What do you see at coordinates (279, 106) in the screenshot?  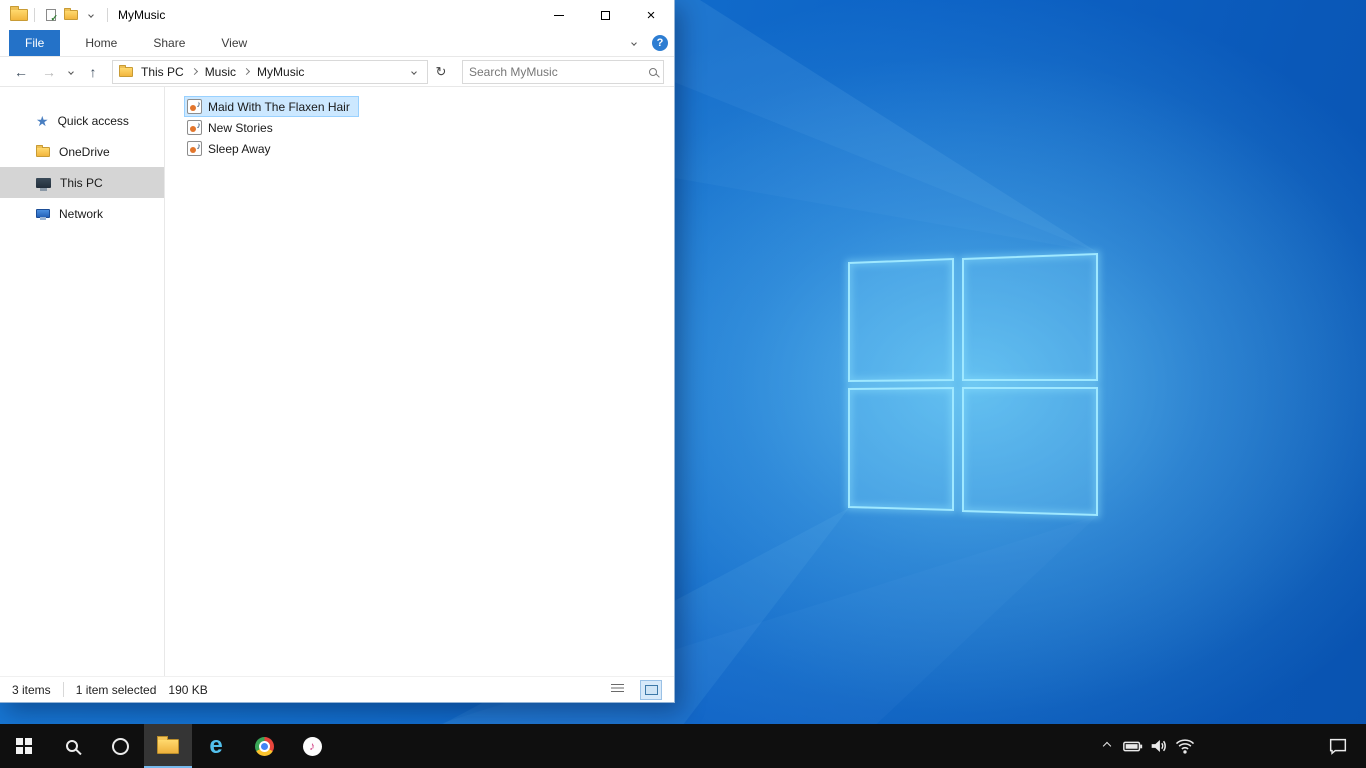 I see `file-name: Maid With The Flaxen Hair` at bounding box center [279, 106].